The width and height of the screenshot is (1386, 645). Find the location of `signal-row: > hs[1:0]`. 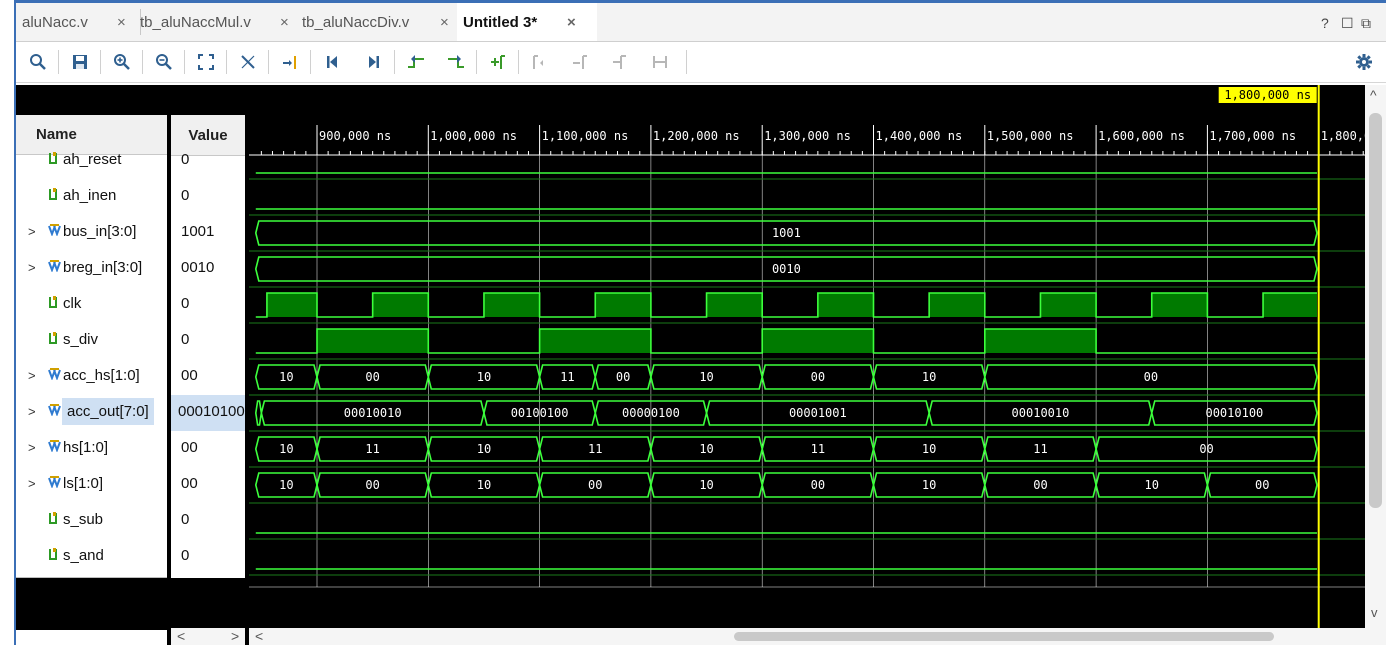

signal-row: > hs[1:0] is located at coordinates (91, 449).